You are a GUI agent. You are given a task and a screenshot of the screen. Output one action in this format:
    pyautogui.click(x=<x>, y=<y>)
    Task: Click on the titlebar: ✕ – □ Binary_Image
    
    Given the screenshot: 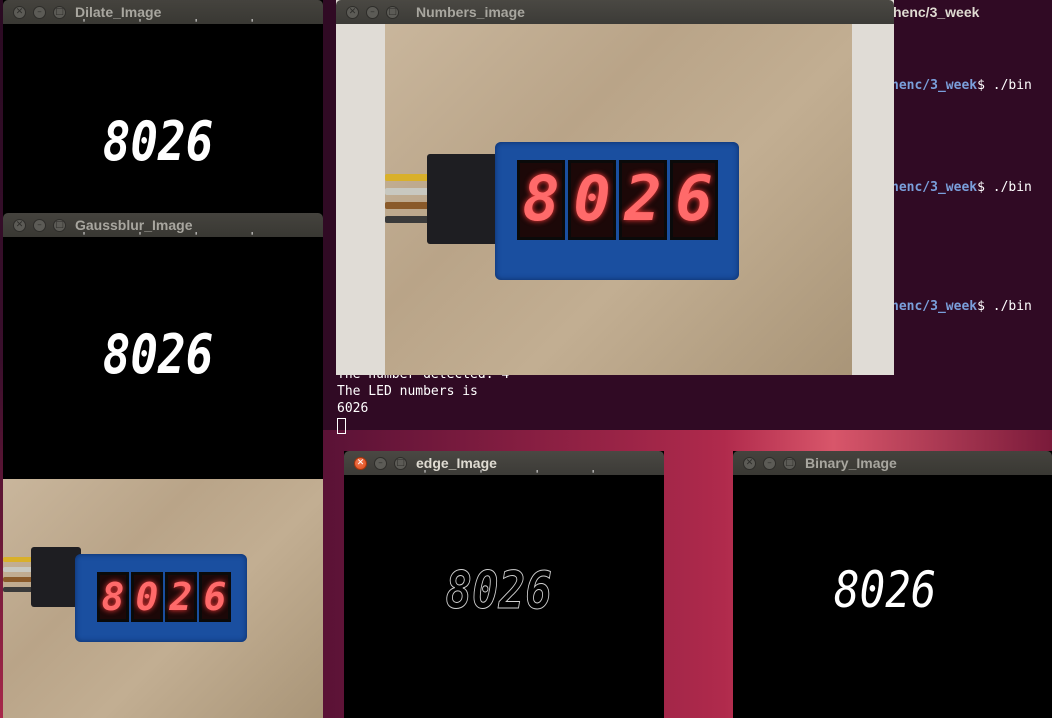 What is the action you would take?
    pyautogui.click(x=892, y=463)
    